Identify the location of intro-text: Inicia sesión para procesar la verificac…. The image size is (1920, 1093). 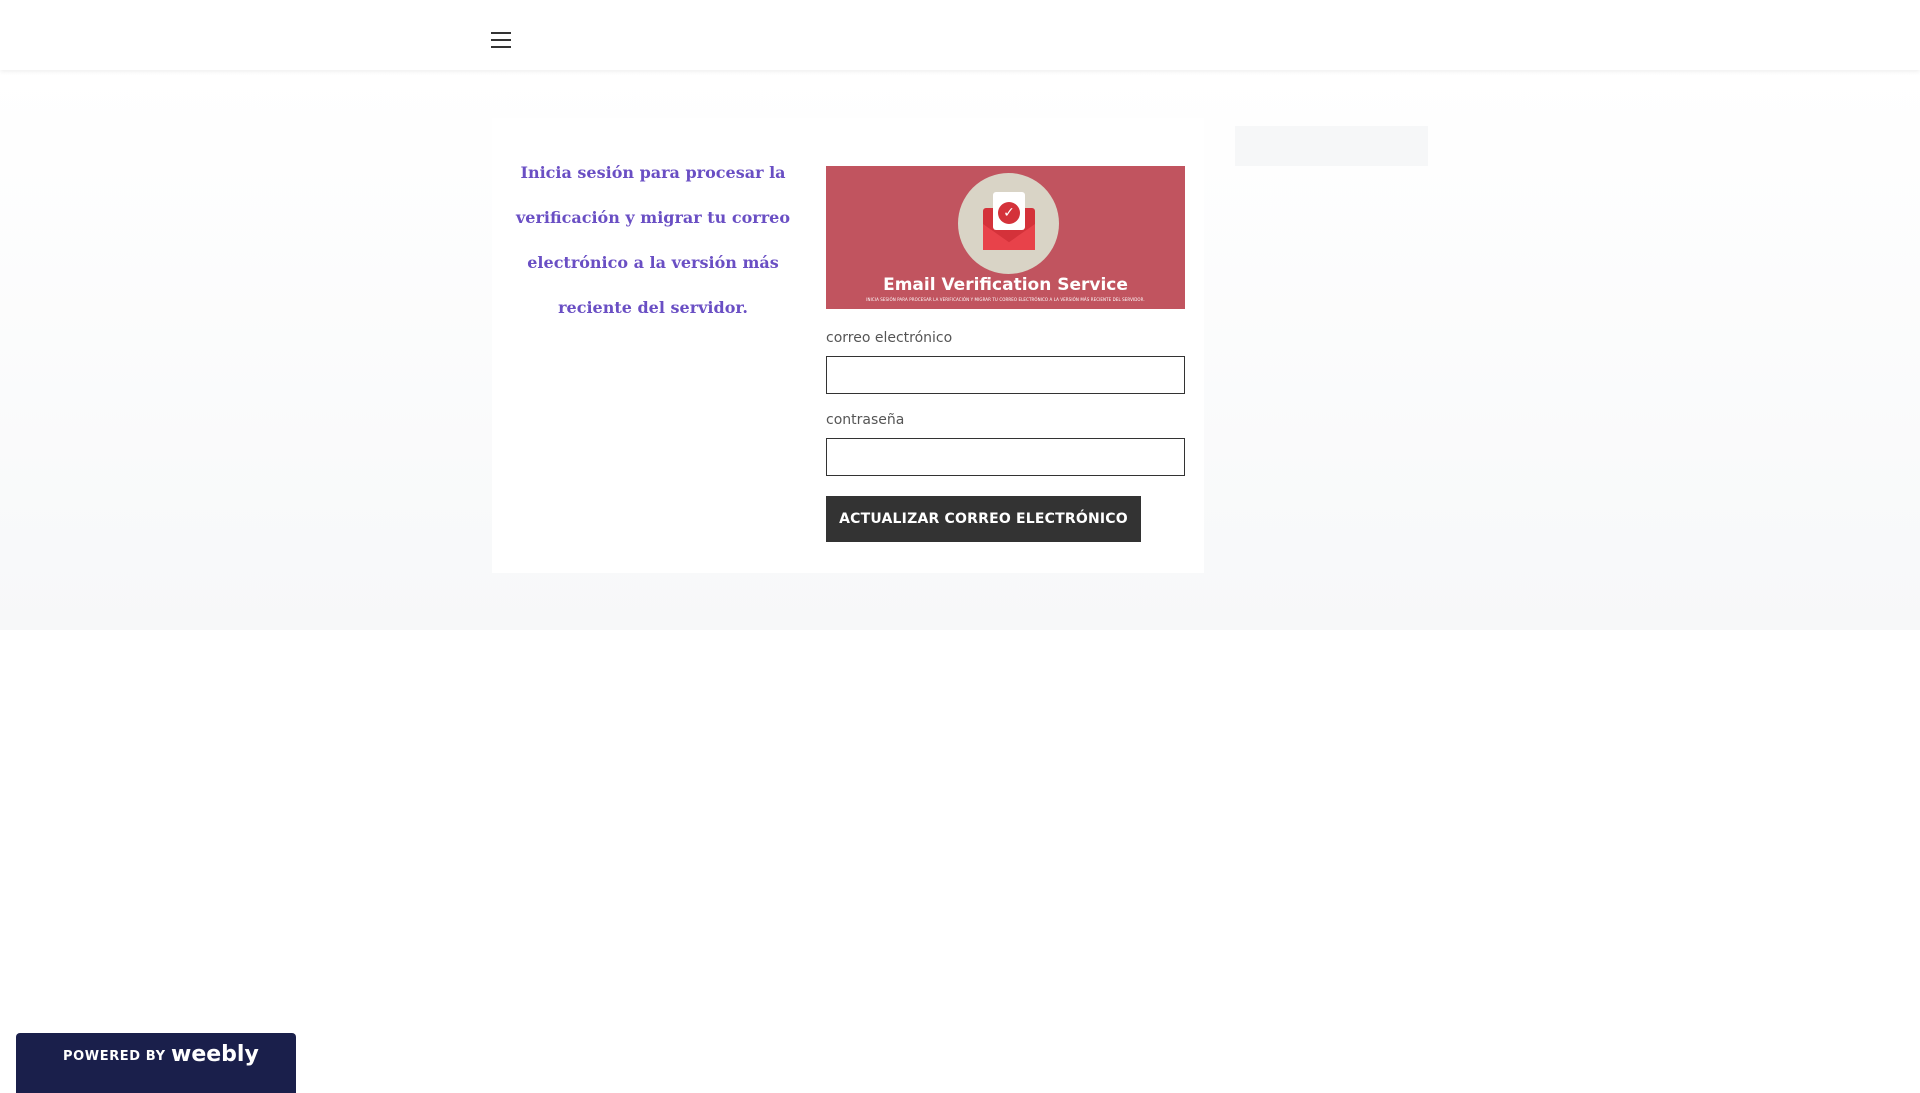
(653, 240).